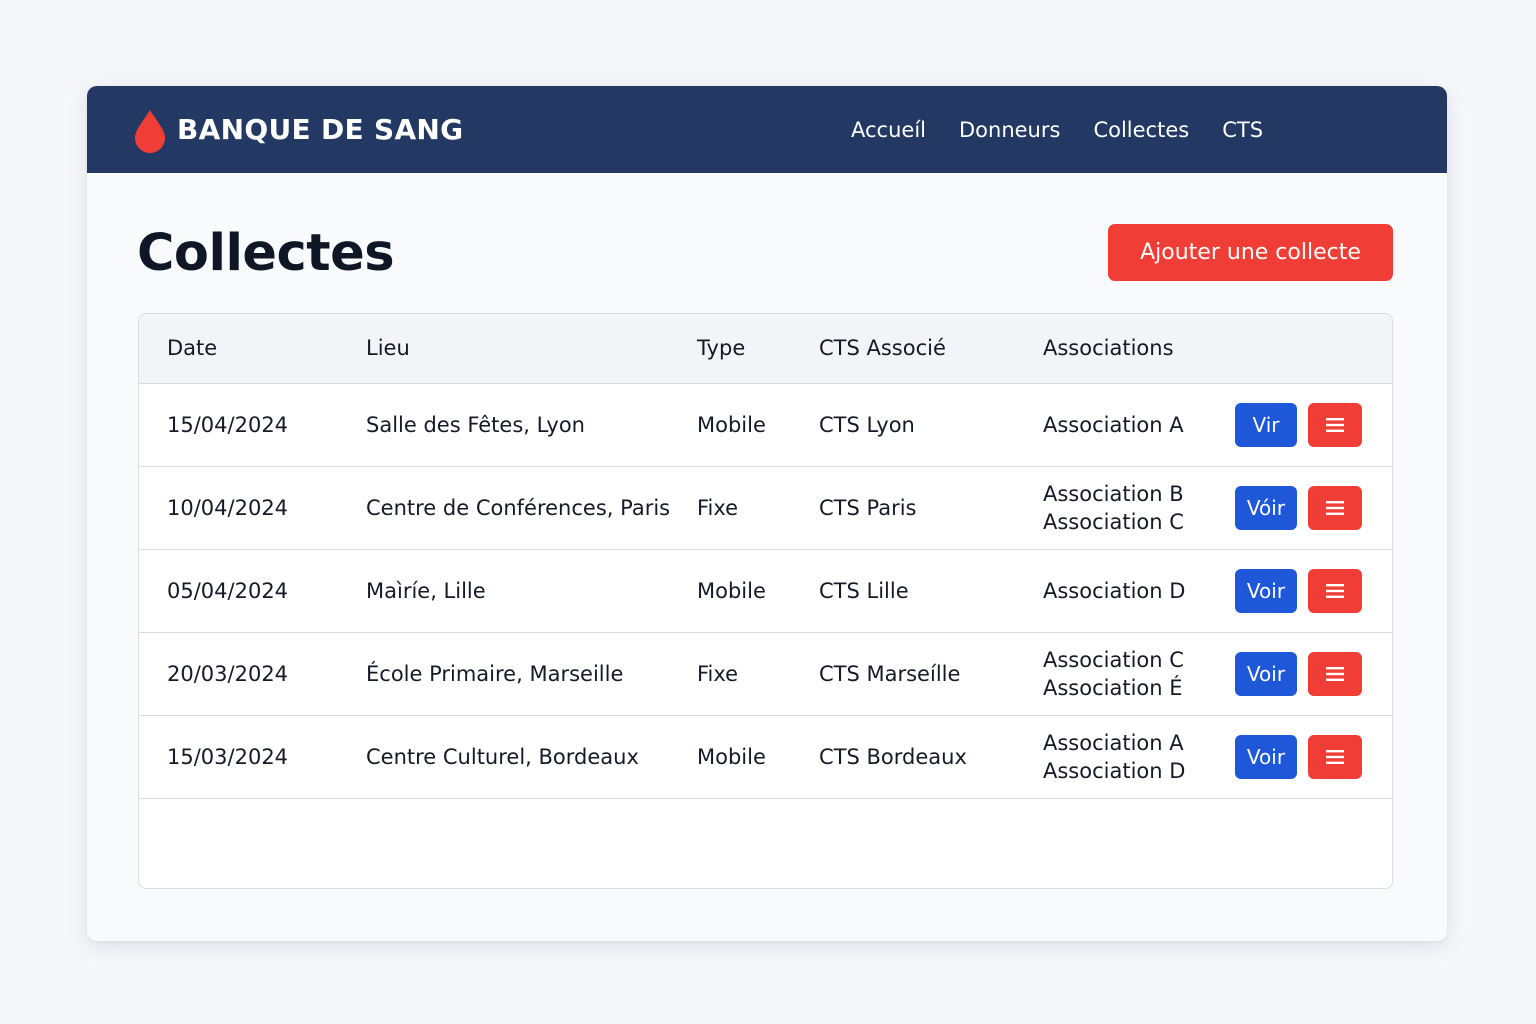 This screenshot has height=1024, width=1536. I want to click on add-collecte-button: Ajouter une collecte, so click(1250, 252).